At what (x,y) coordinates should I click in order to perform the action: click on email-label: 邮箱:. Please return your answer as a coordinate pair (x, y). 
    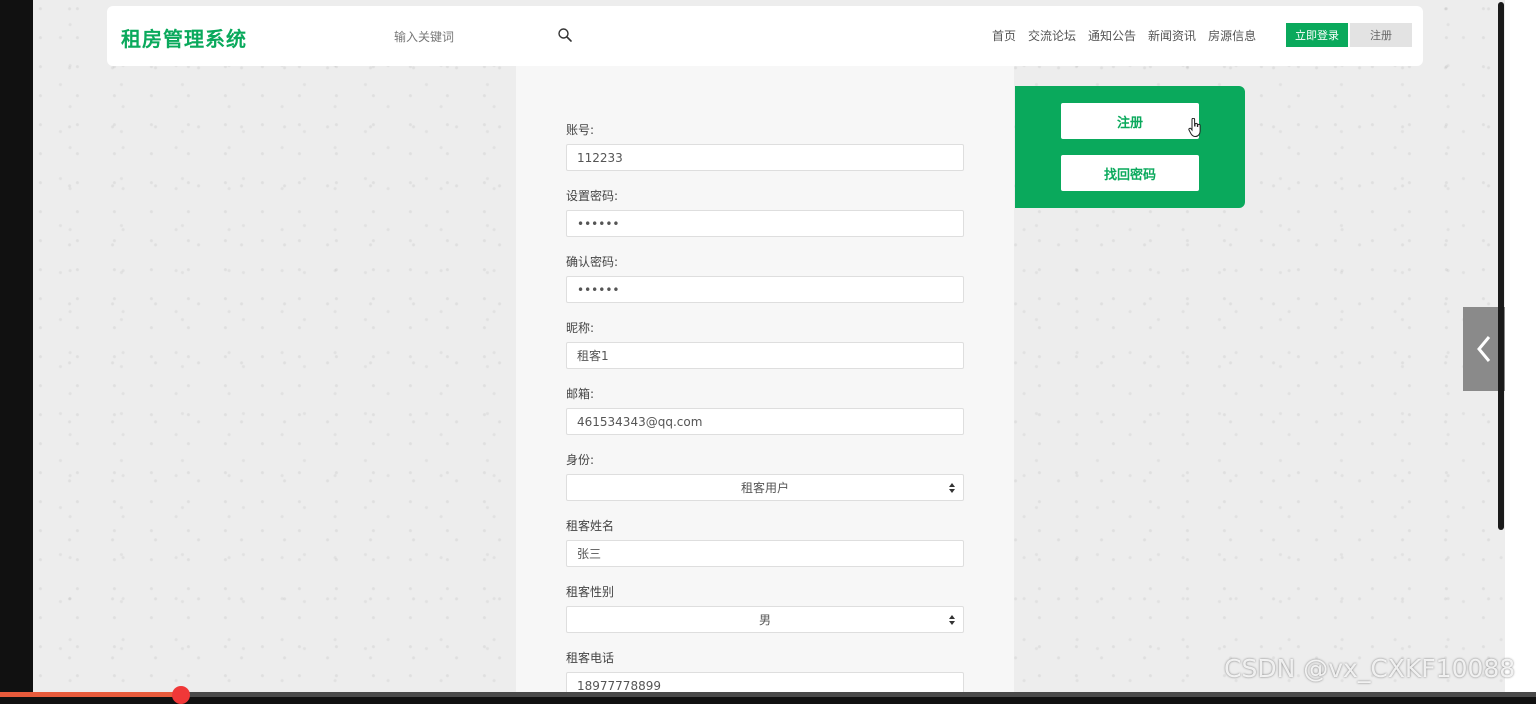
    Looking at the image, I should click on (580, 394).